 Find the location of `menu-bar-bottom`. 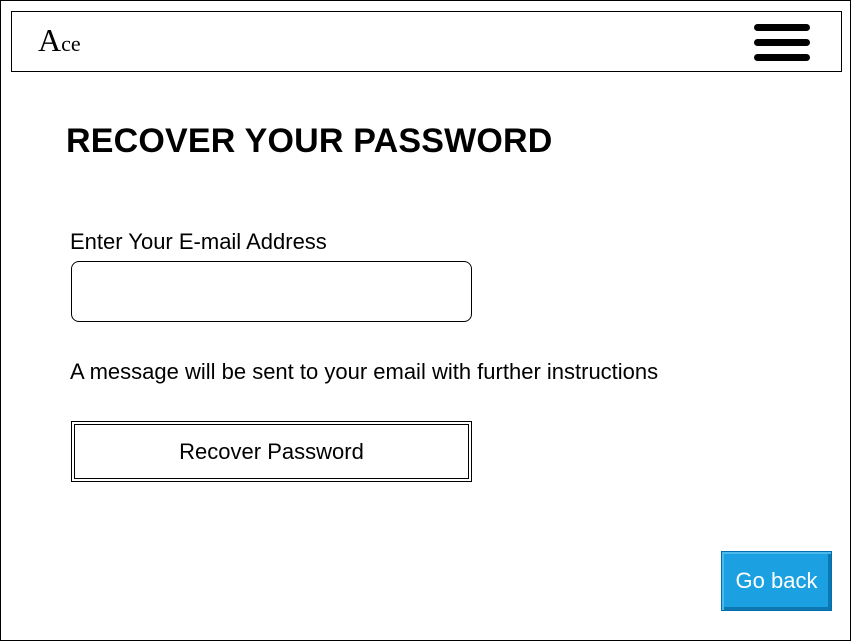

menu-bar-bottom is located at coordinates (782, 57).